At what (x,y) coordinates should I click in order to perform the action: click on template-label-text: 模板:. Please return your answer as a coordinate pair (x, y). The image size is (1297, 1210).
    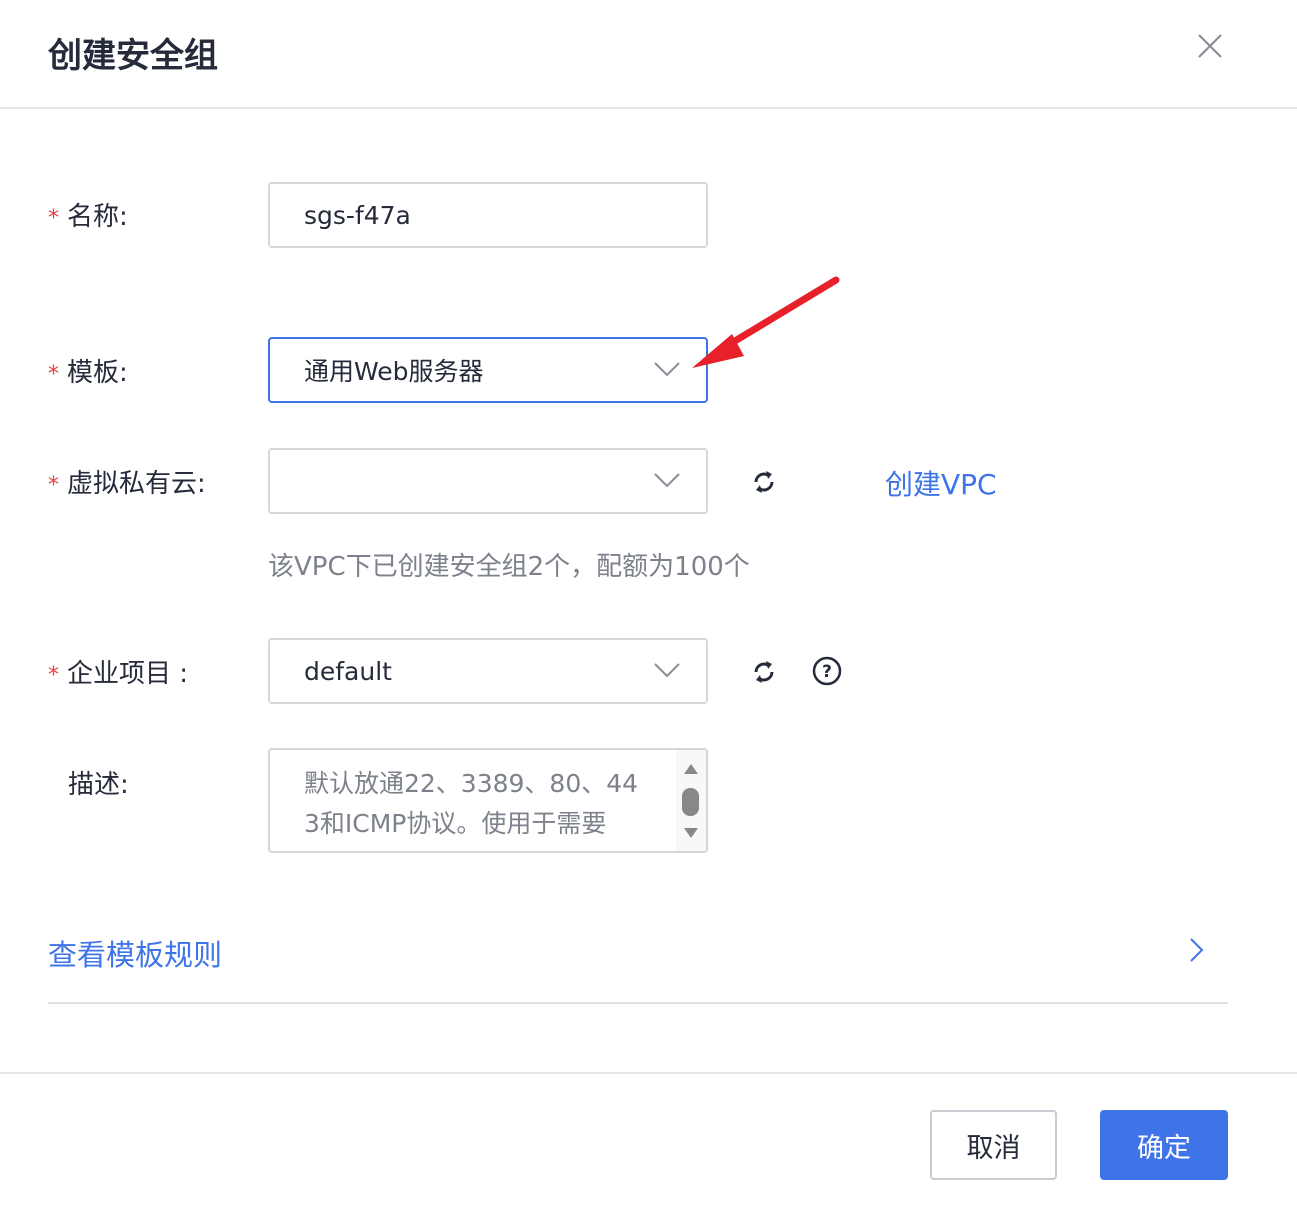
    Looking at the image, I should click on (97, 373).